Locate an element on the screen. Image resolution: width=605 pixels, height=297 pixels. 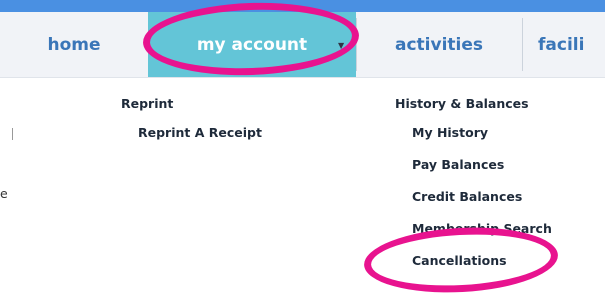
menu-item-credit-balances: Credit Balances is located at coordinates (467, 196).